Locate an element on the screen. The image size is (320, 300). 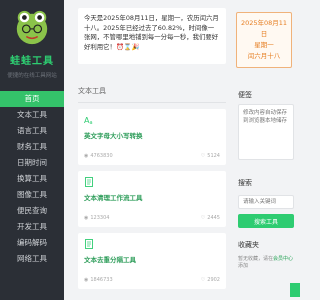
logo-area: 蛙蛙工具 便捷的在线工具网站 is located at coordinates (32, 39).